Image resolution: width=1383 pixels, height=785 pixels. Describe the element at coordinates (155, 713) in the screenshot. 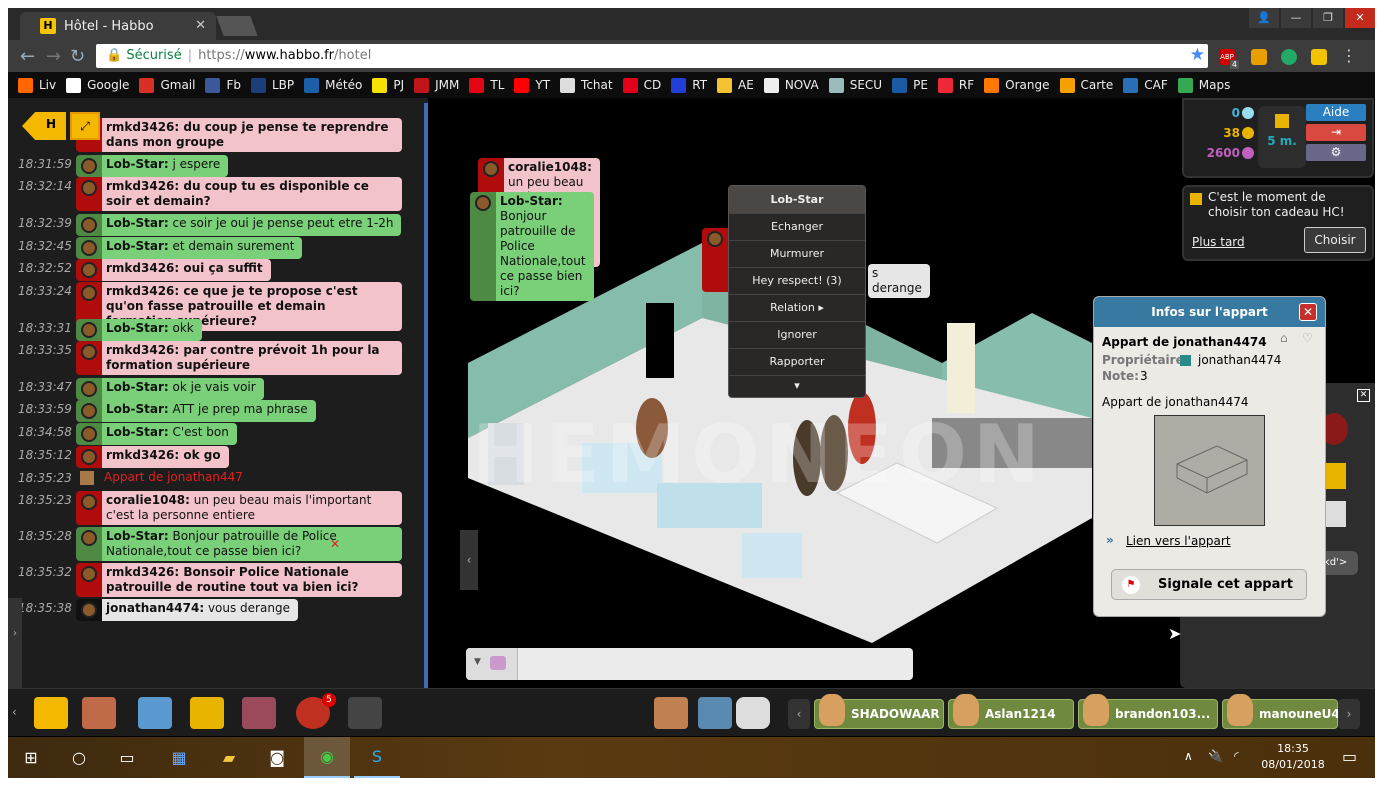

I see `shop-icon` at that location.